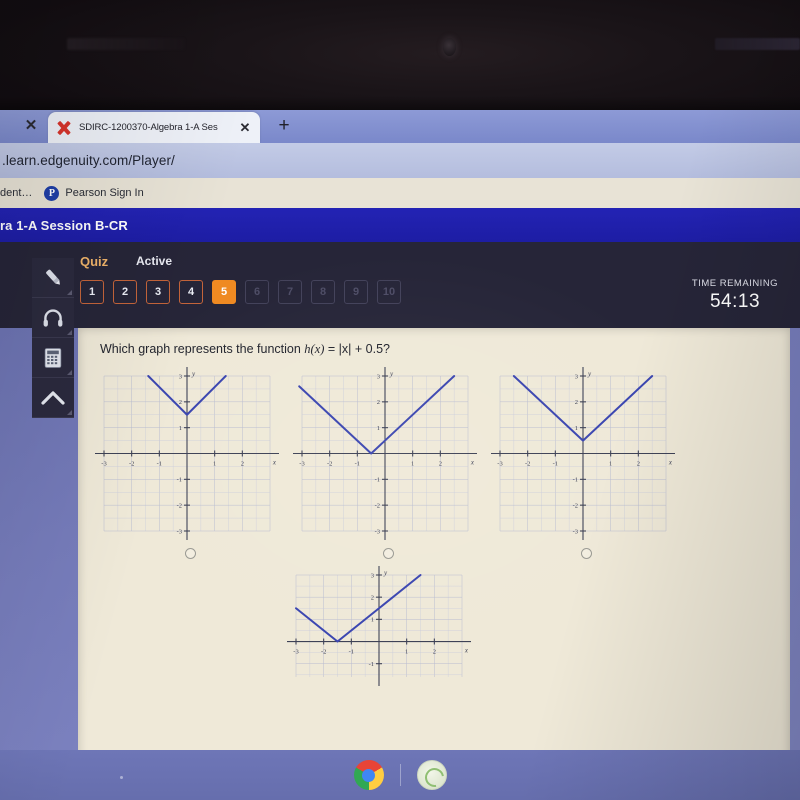  I want to click on question-number-4: 4, so click(191, 292).